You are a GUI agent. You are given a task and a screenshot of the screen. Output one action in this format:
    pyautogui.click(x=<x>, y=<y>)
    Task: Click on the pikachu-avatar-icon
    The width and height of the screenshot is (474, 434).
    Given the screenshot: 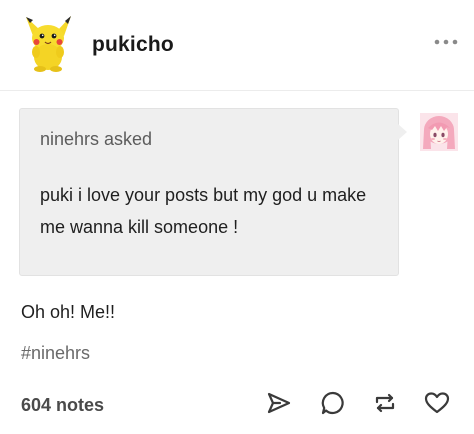 What is the action you would take?
    pyautogui.click(x=48, y=43)
    